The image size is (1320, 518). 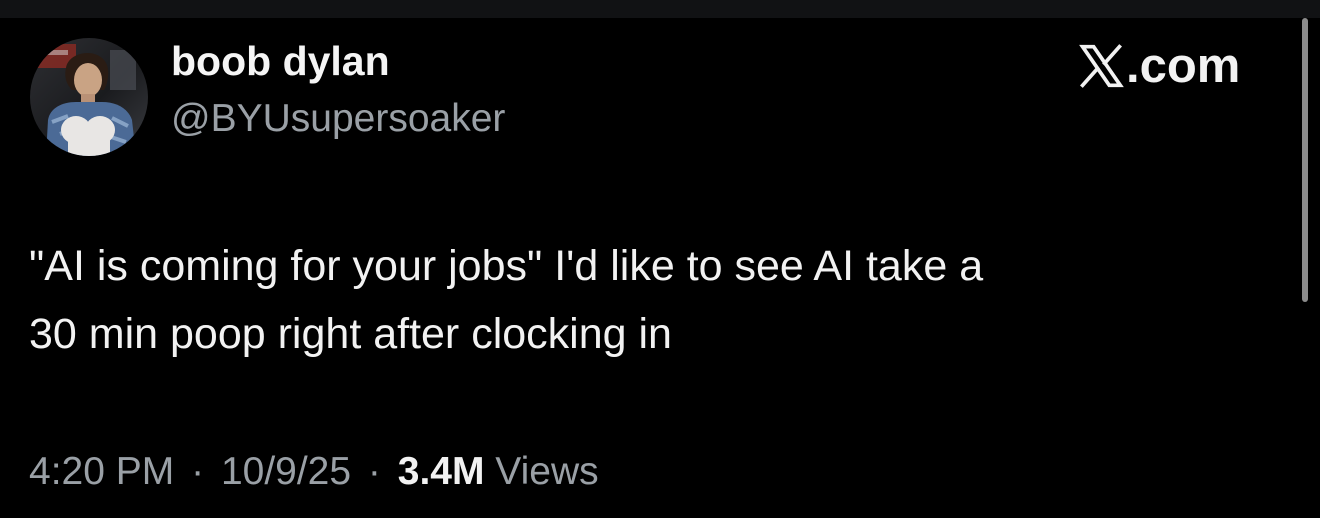 I want to click on views-count: 3.4M, so click(x=441, y=471).